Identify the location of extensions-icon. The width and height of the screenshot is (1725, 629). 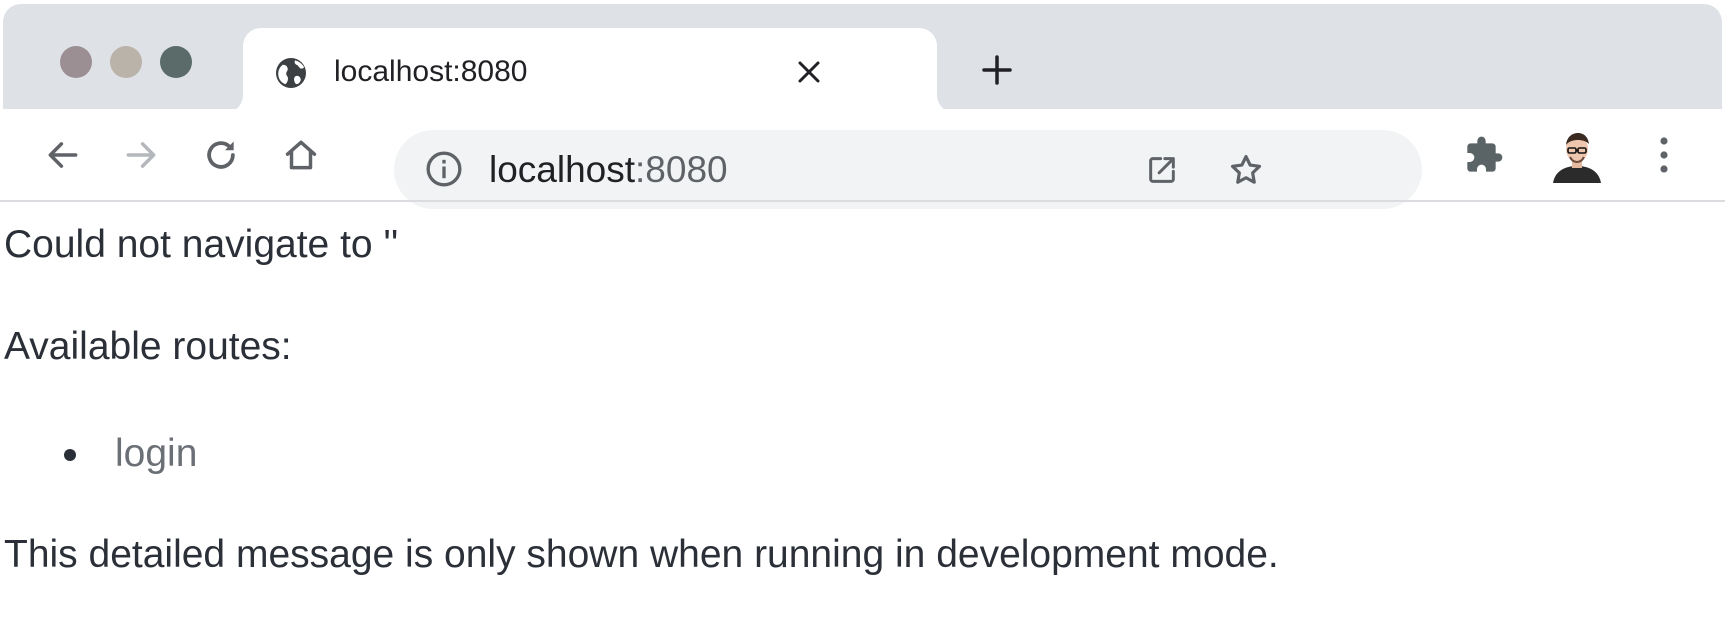
(1484, 155).